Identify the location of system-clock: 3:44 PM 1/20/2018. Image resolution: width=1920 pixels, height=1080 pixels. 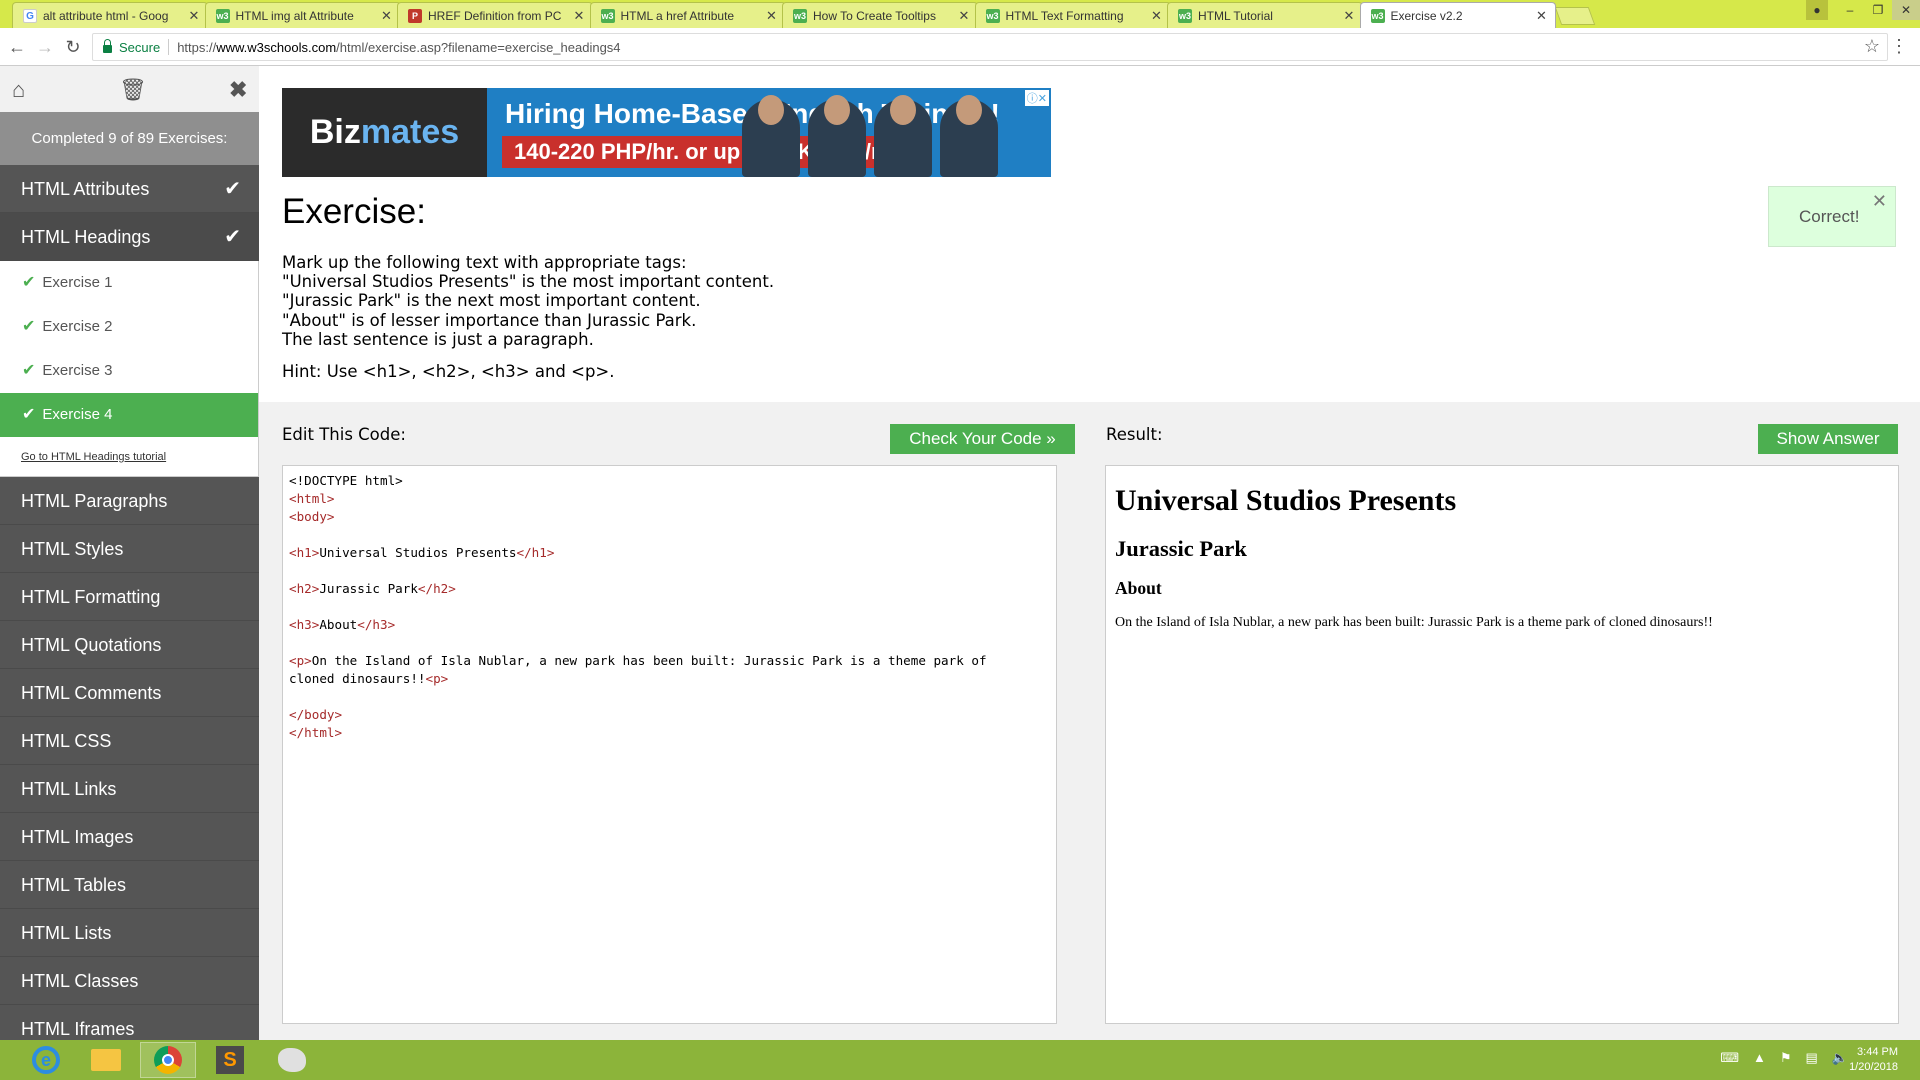
(1873, 1060).